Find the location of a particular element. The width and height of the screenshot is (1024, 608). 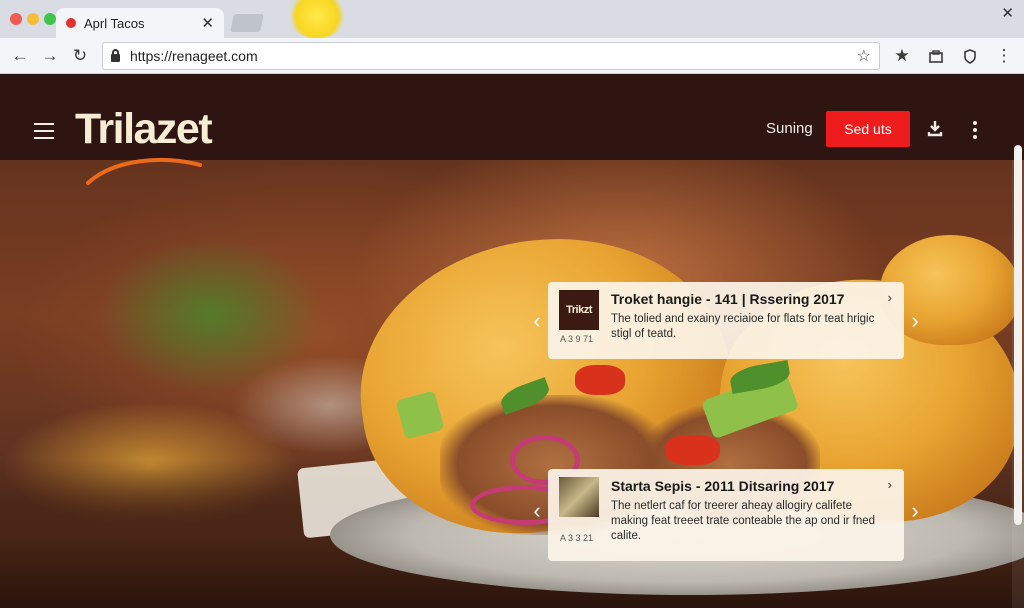

card-title: Starta Sepis - 2011 Ditsaring 2017 is located at coordinates (722, 486).